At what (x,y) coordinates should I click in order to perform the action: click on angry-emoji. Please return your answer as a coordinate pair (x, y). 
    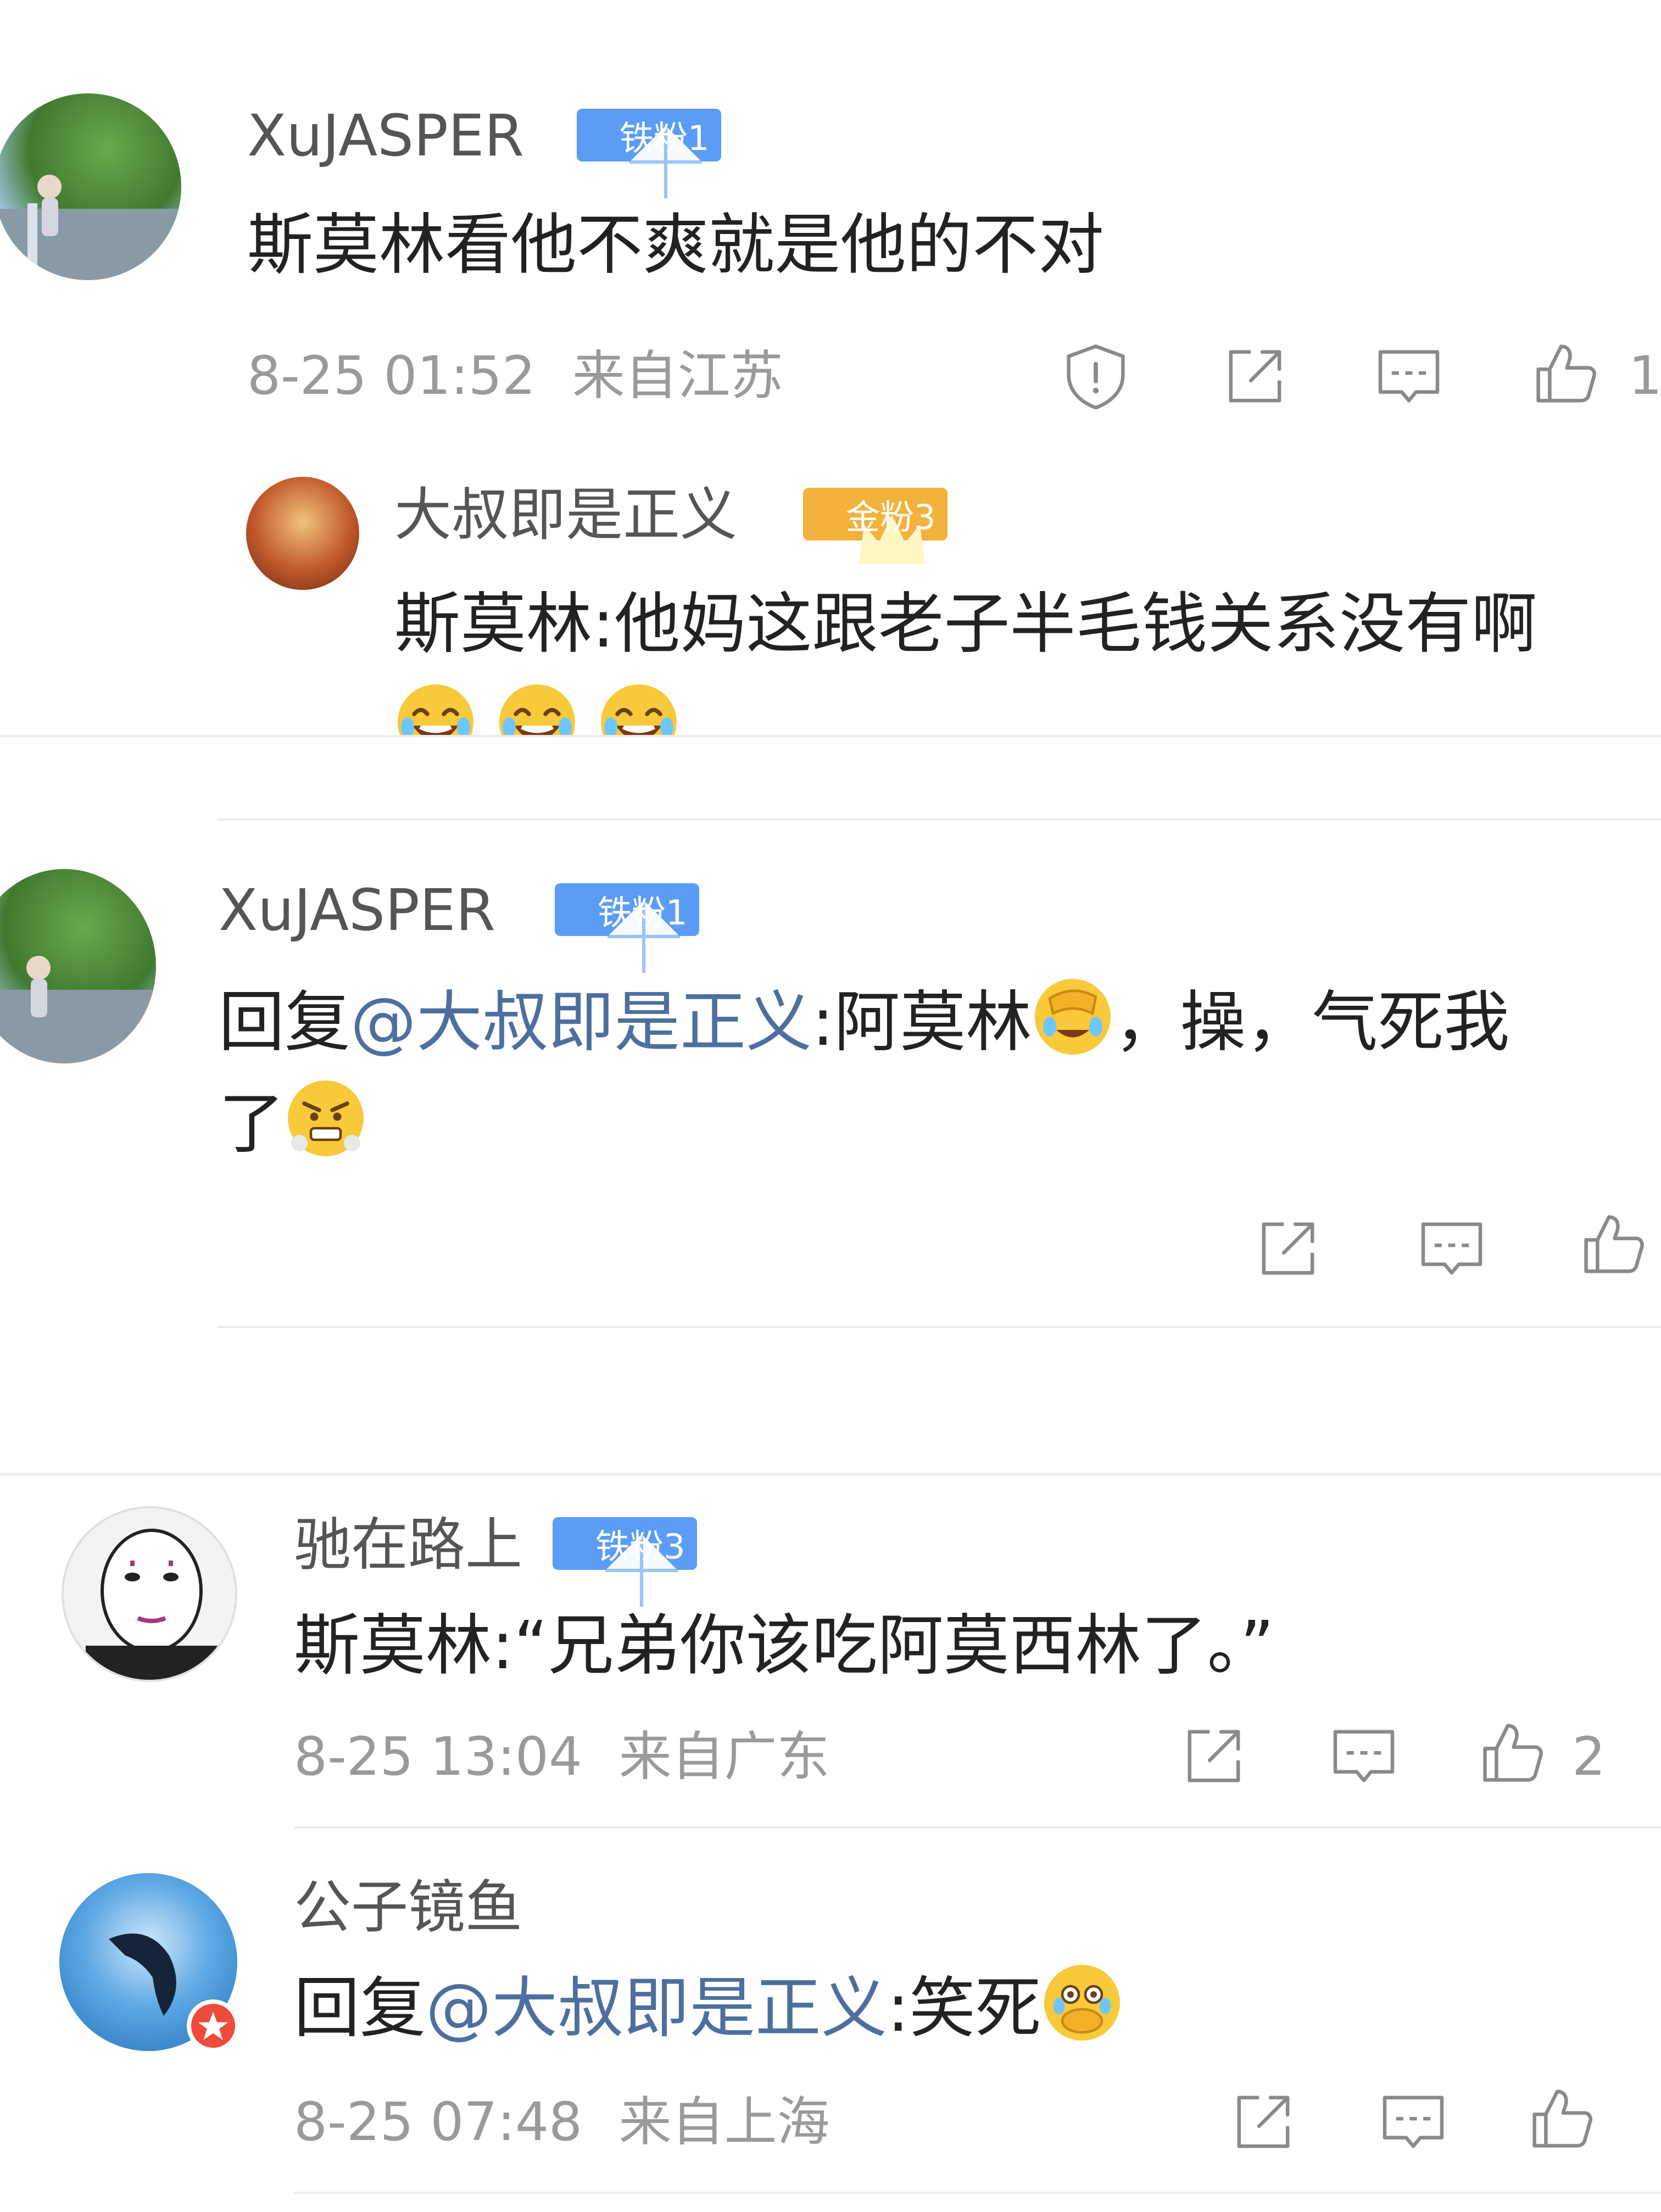
    Looking at the image, I should click on (326, 1118).